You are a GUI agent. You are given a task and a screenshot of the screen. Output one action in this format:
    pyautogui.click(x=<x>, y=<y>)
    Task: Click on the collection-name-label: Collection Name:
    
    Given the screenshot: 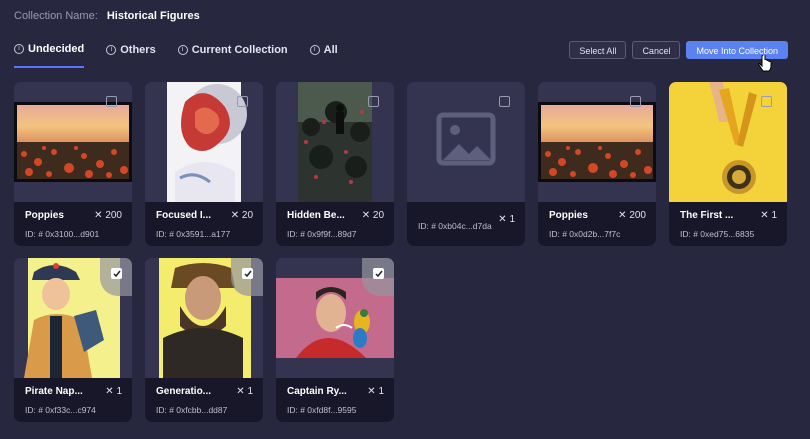 What is the action you would take?
    pyautogui.click(x=56, y=16)
    